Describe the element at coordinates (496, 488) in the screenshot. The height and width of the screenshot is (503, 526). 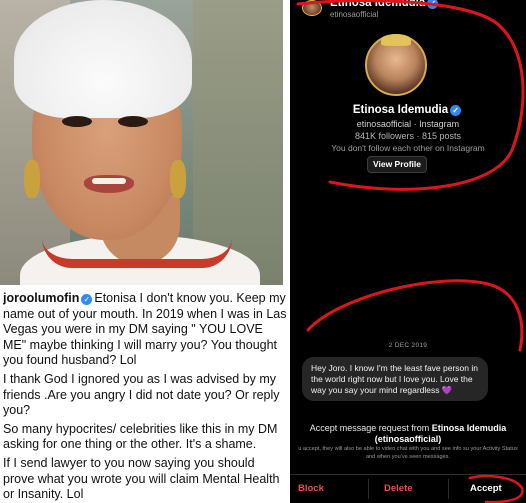
I see `red-annotation-accept` at that location.